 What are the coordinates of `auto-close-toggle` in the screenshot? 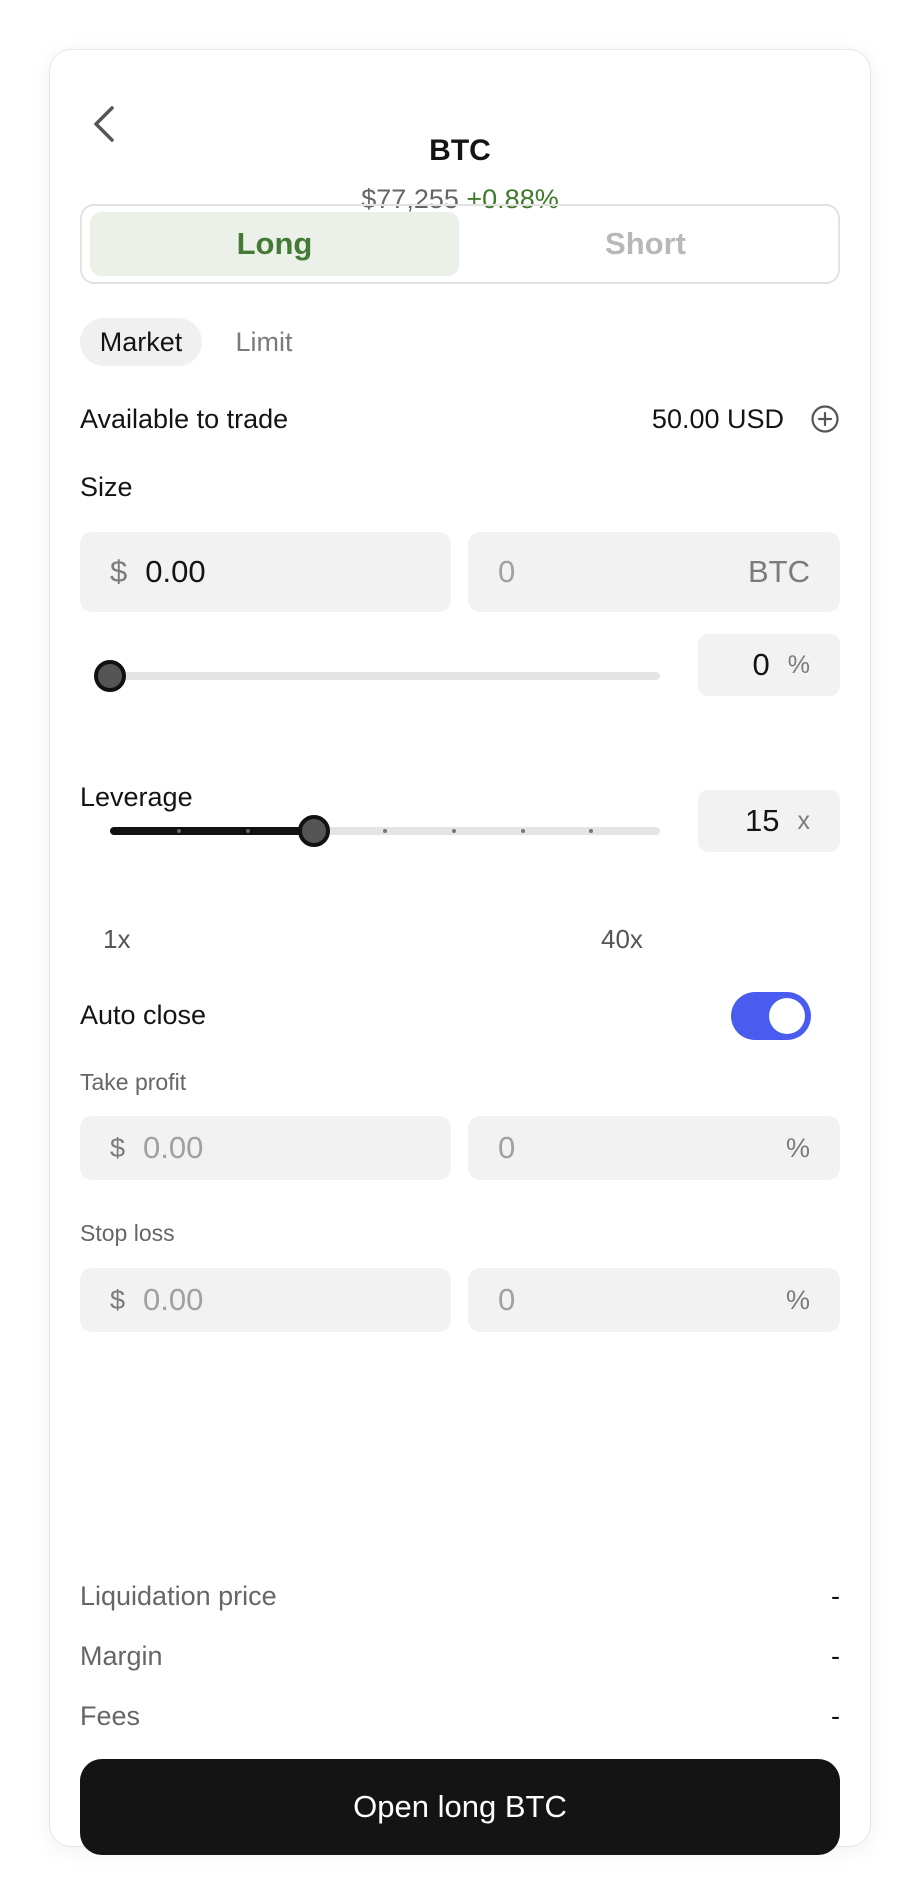 It's located at (771, 1016).